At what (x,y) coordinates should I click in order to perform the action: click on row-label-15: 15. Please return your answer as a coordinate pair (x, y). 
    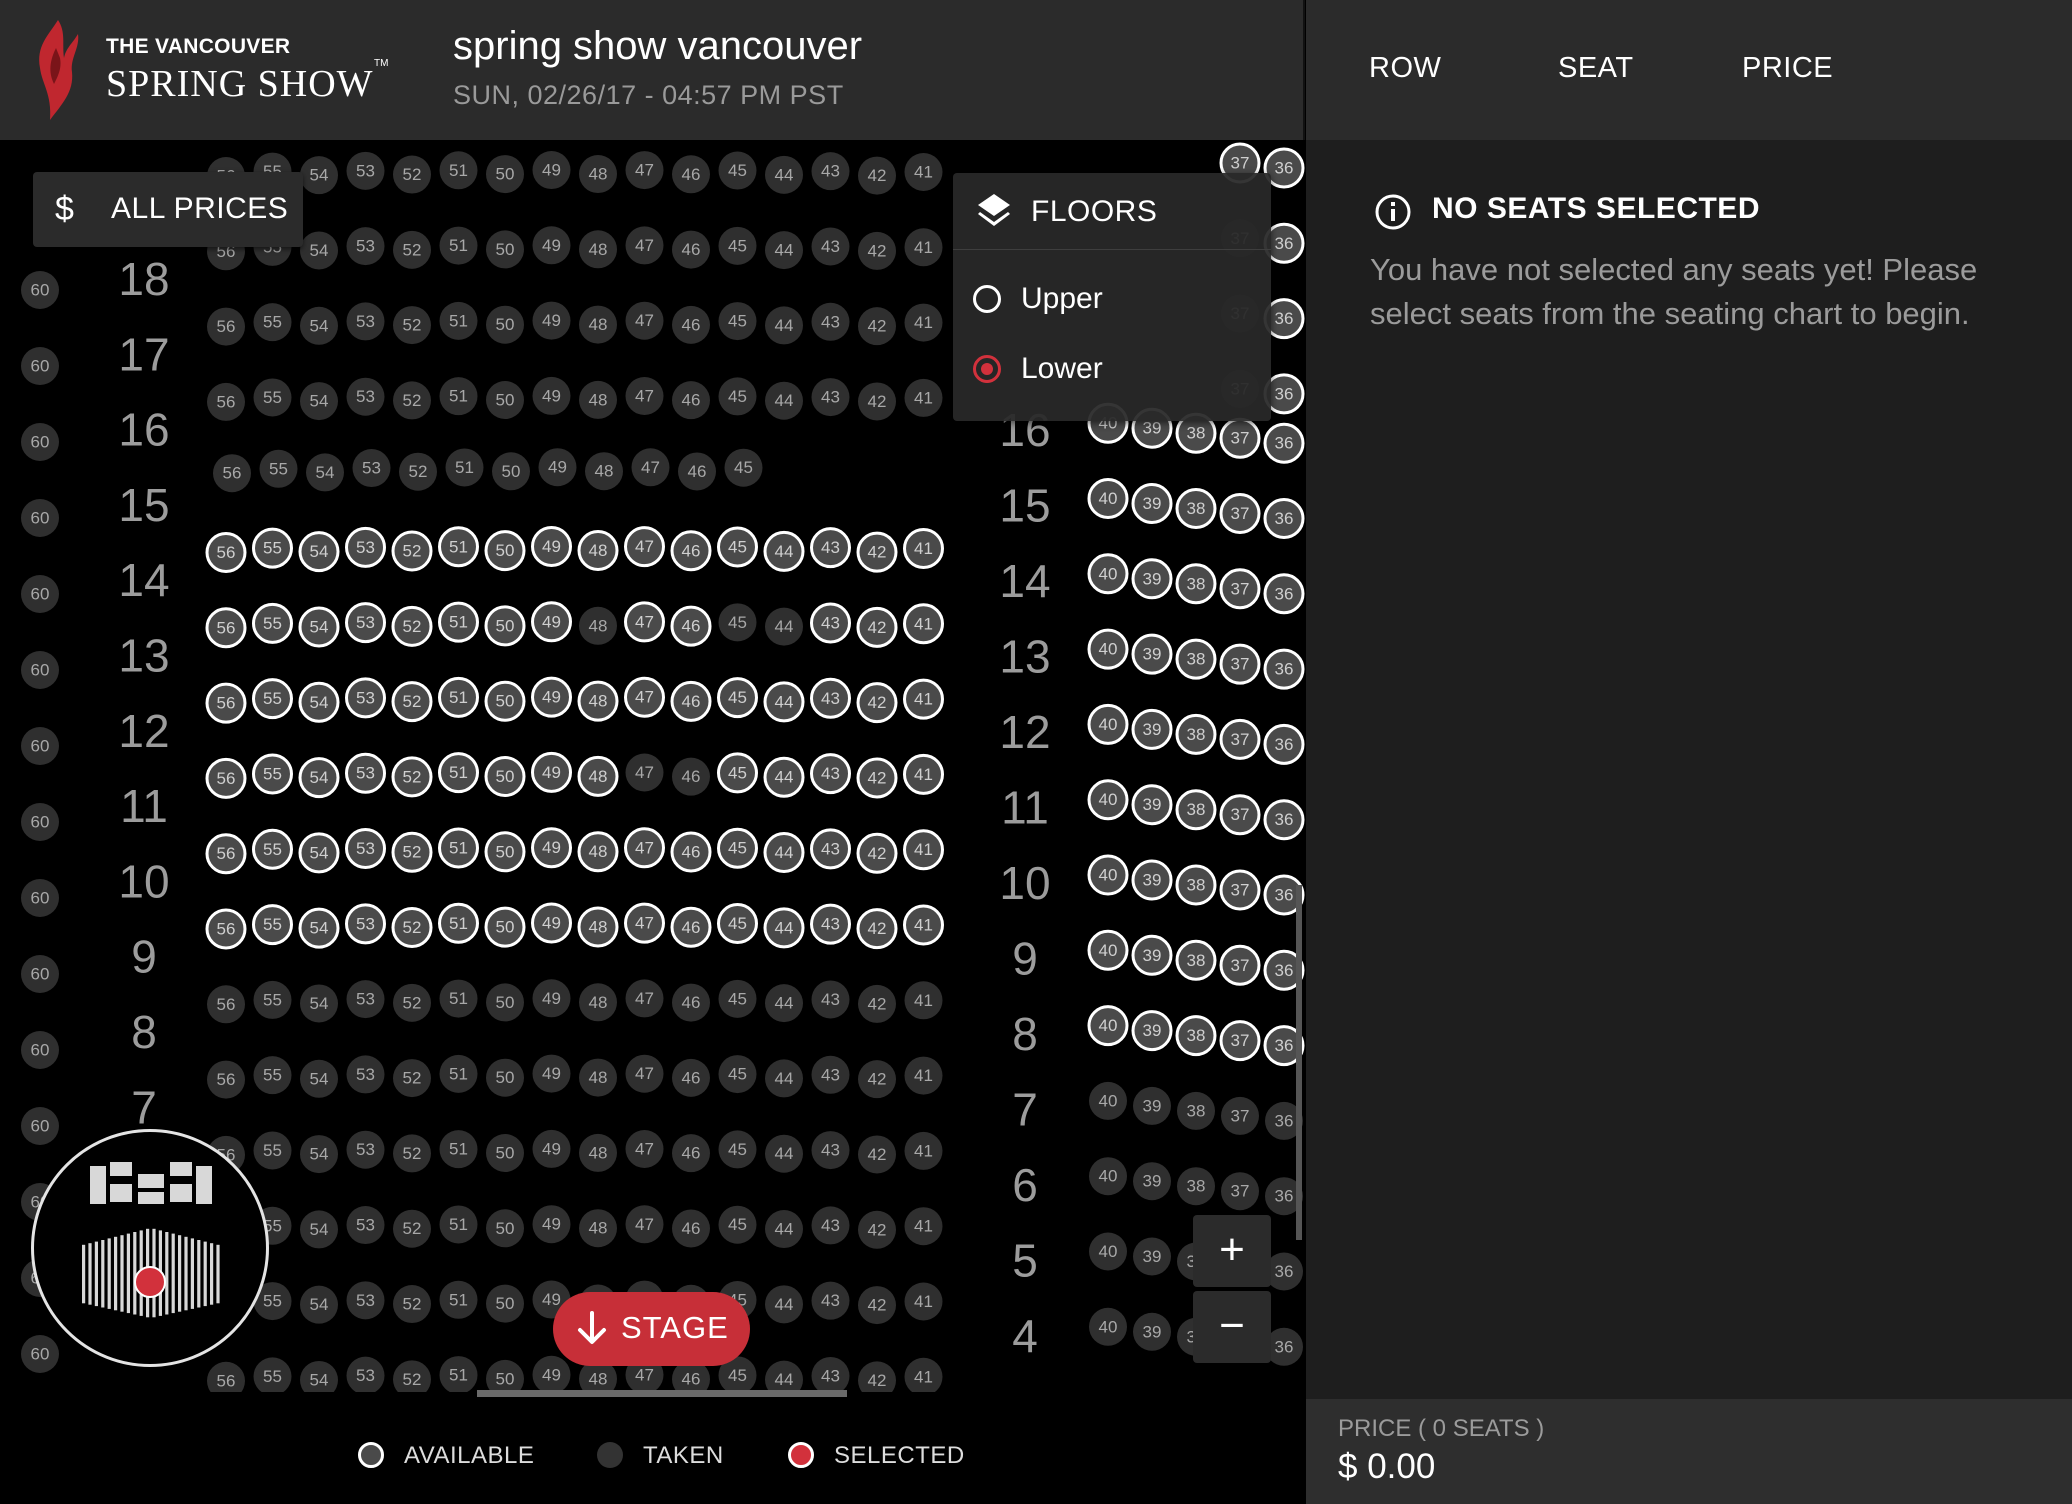
    Looking at the image, I should click on (143, 505).